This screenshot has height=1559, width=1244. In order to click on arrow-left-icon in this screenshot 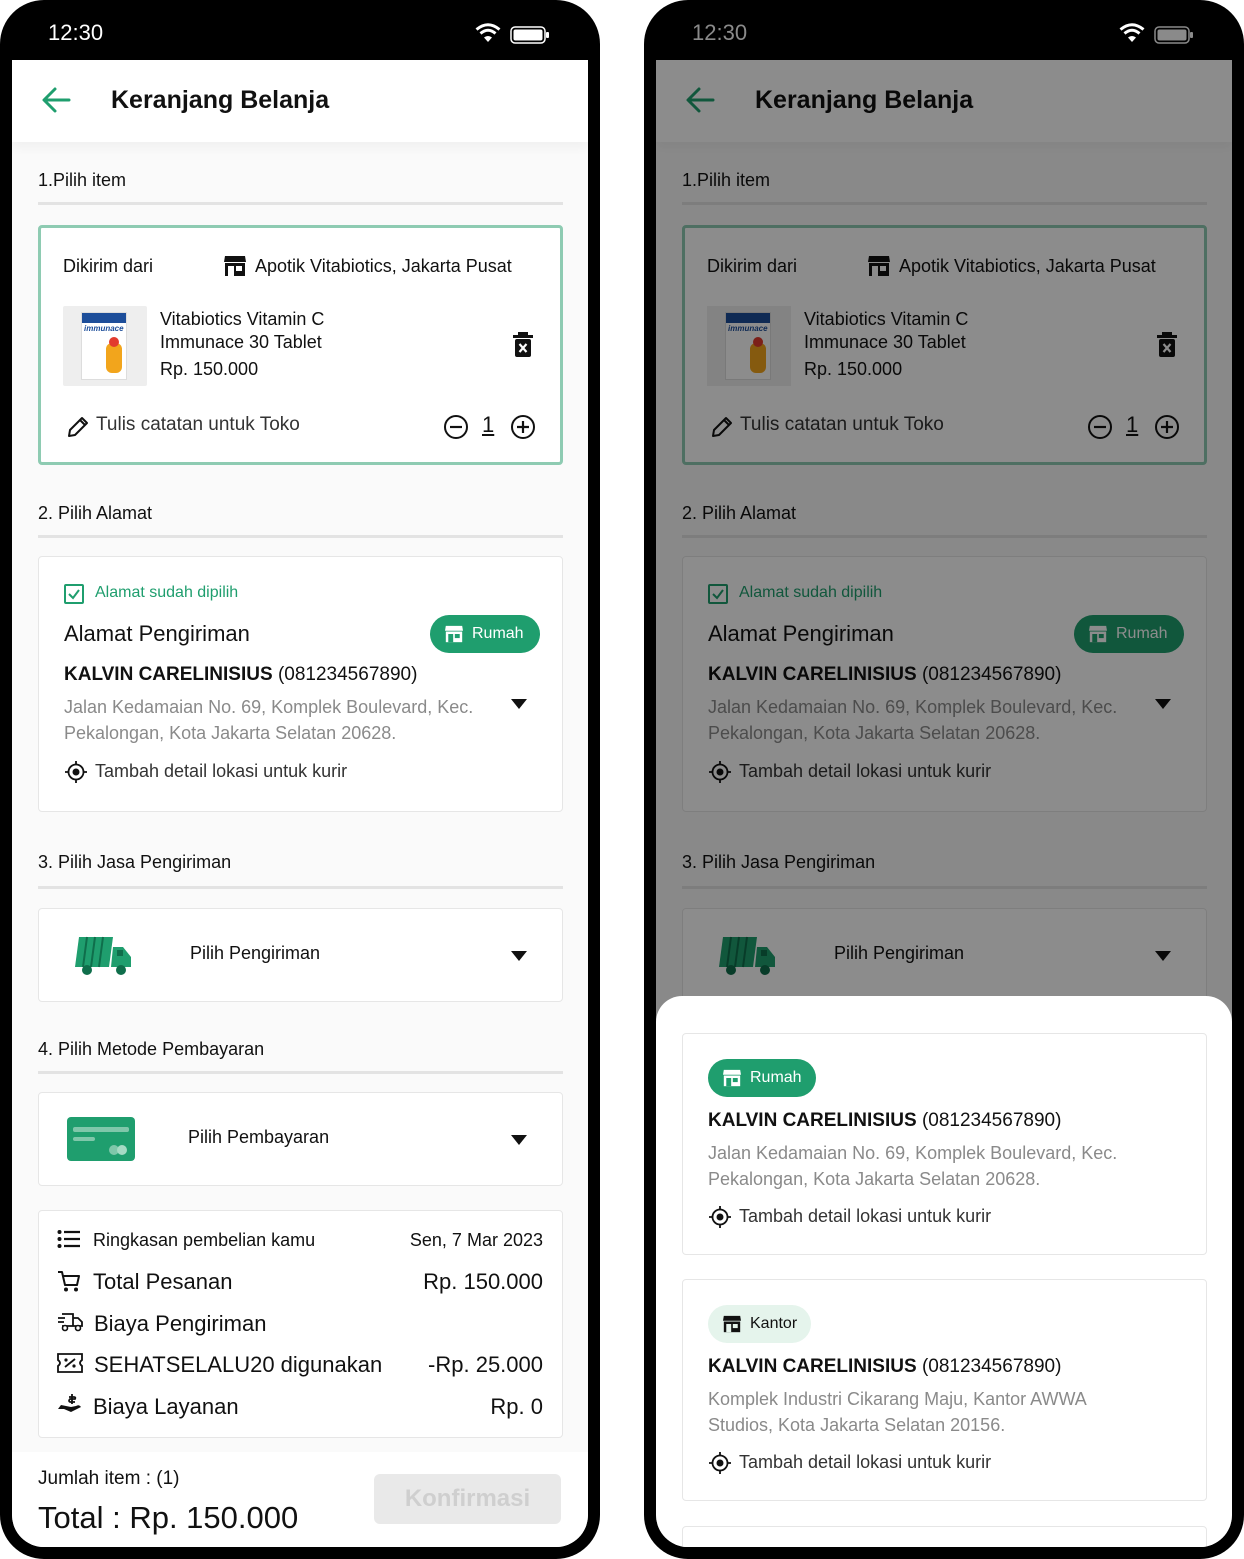, I will do `click(56, 100)`.